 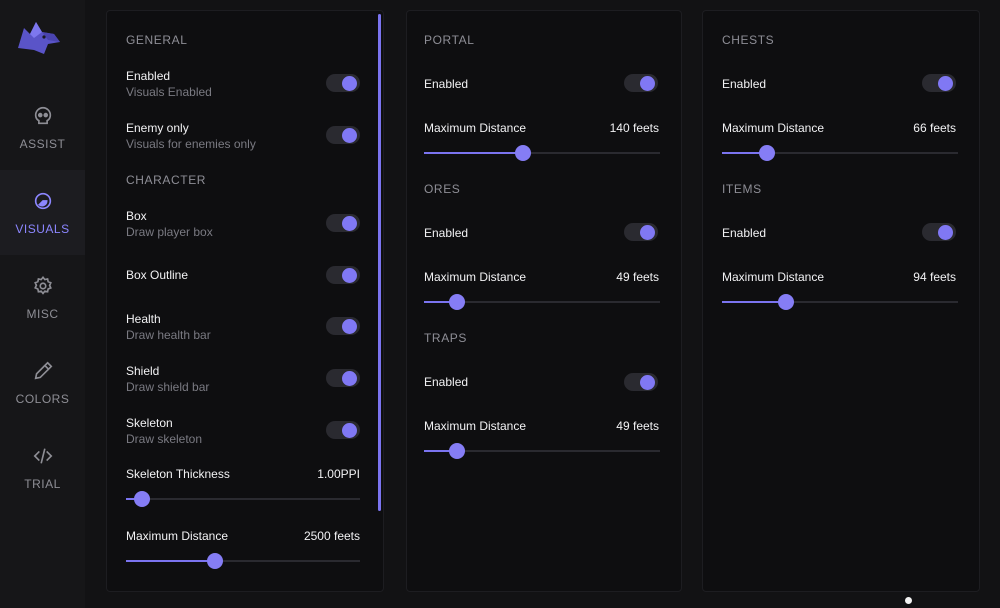 What do you see at coordinates (42, 285) in the screenshot?
I see `gear-icon` at bounding box center [42, 285].